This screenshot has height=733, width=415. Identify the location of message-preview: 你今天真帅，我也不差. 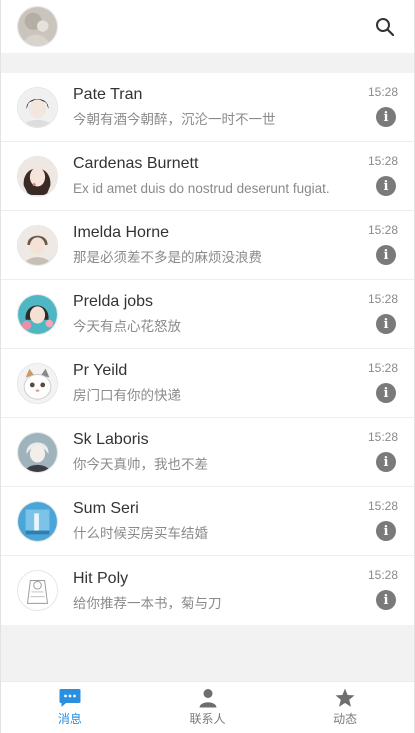
(140, 464).